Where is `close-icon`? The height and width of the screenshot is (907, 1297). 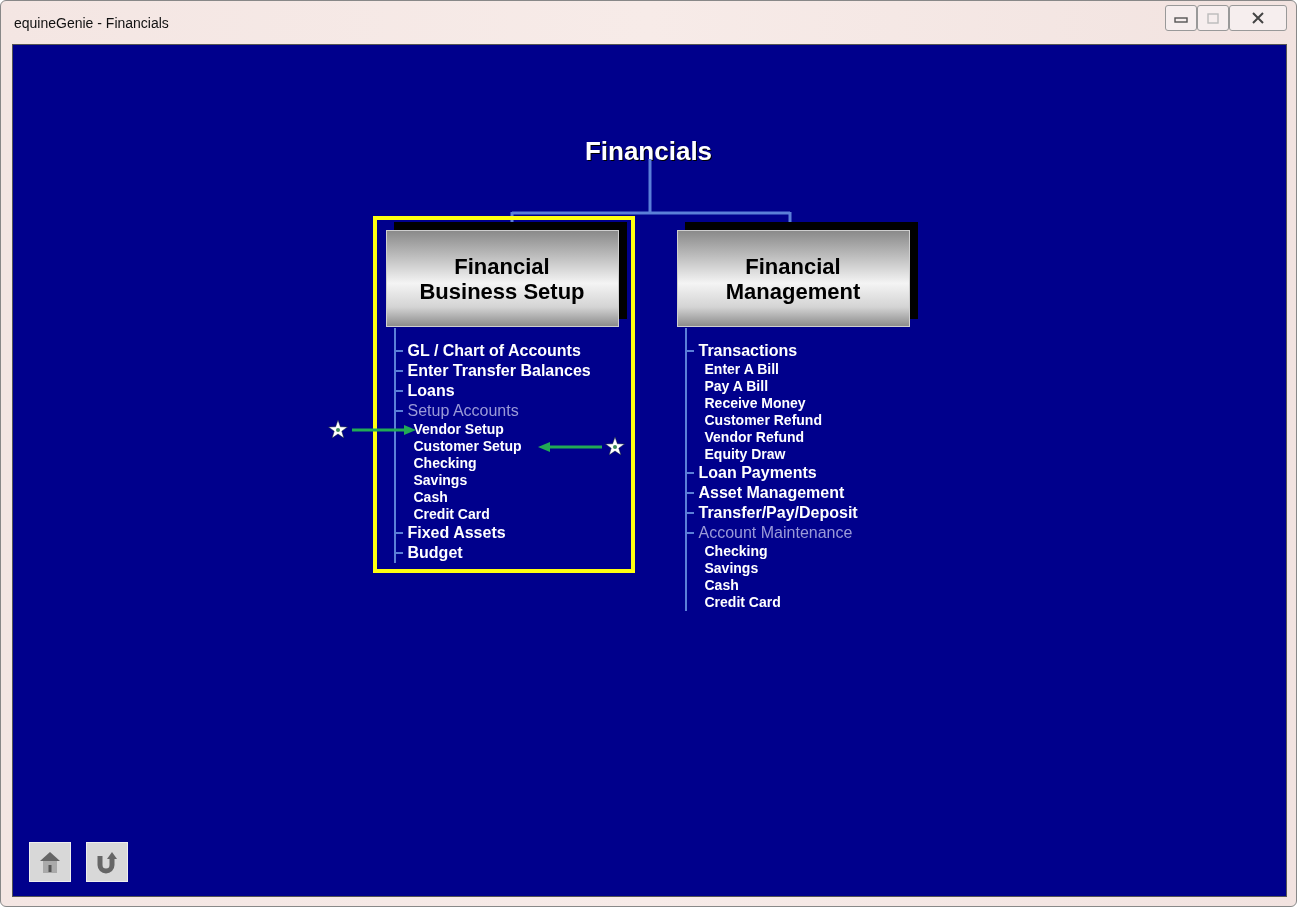
close-icon is located at coordinates (1258, 18).